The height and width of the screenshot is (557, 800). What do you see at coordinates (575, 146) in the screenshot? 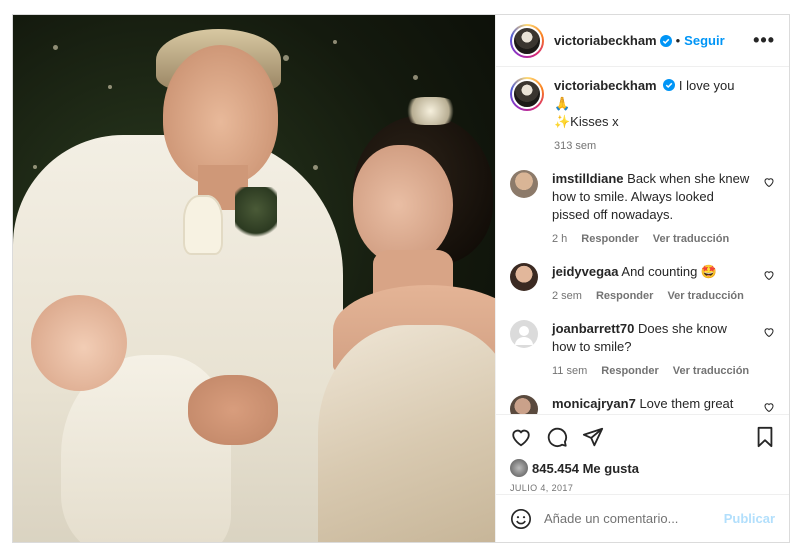
I see `caption-time: 313 sem` at bounding box center [575, 146].